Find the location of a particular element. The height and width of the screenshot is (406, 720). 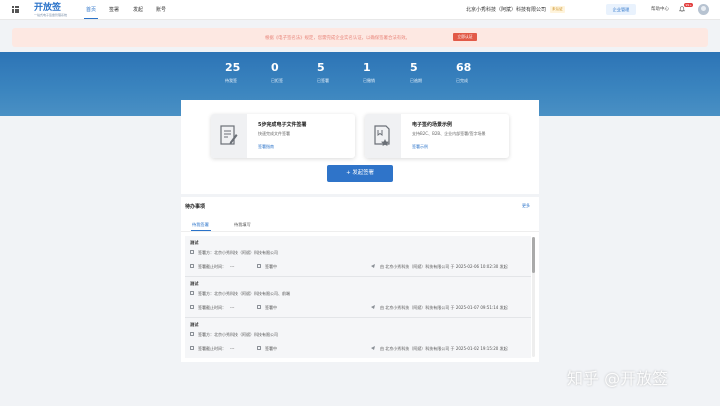

nav-tab-account: 账号 is located at coordinates (161, 9).